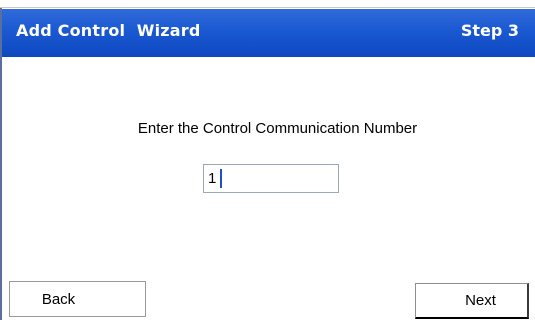  What do you see at coordinates (271, 178) in the screenshot?
I see `communication-number-input` at bounding box center [271, 178].